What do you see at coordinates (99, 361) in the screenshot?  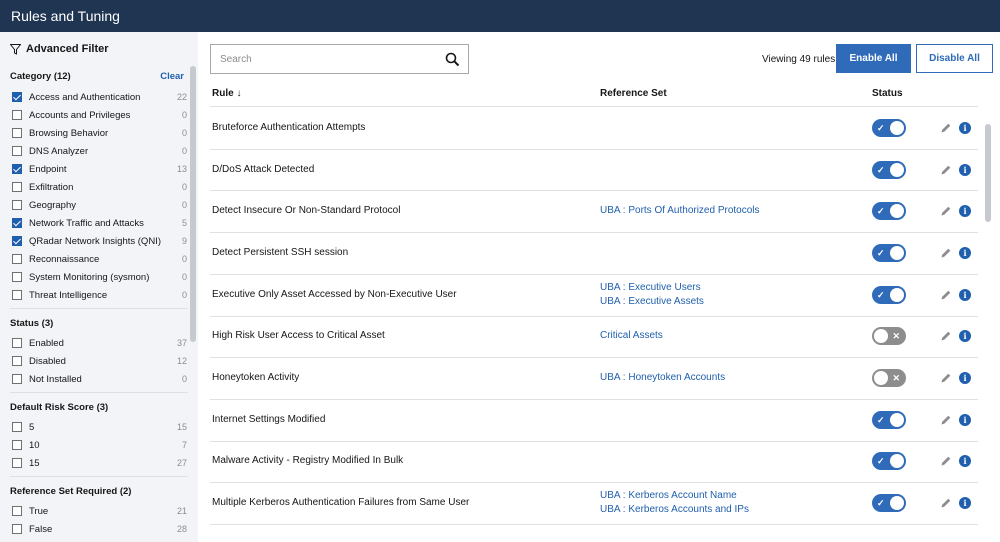 I see `filter-option: Disabled 12` at bounding box center [99, 361].